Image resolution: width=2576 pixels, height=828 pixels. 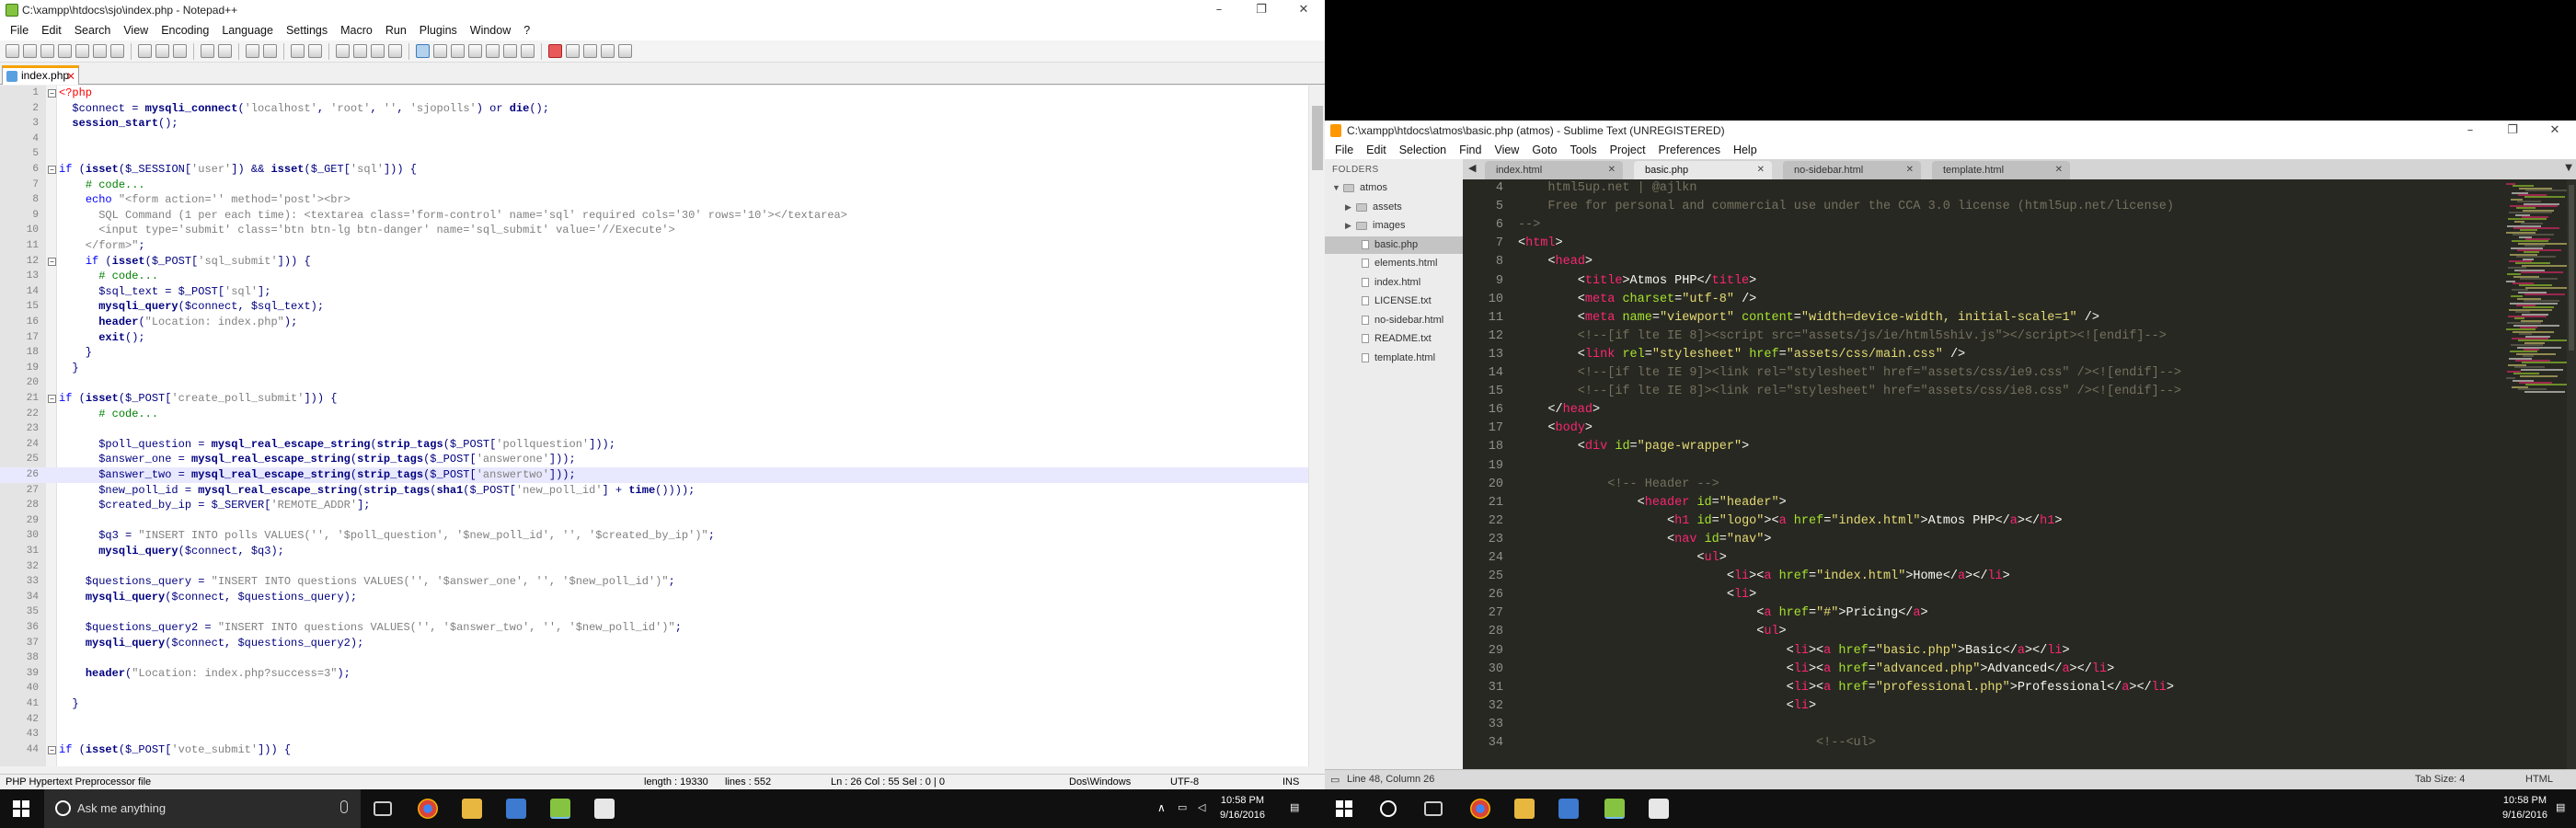 What do you see at coordinates (180, 51) in the screenshot?
I see `paste-icon` at bounding box center [180, 51].